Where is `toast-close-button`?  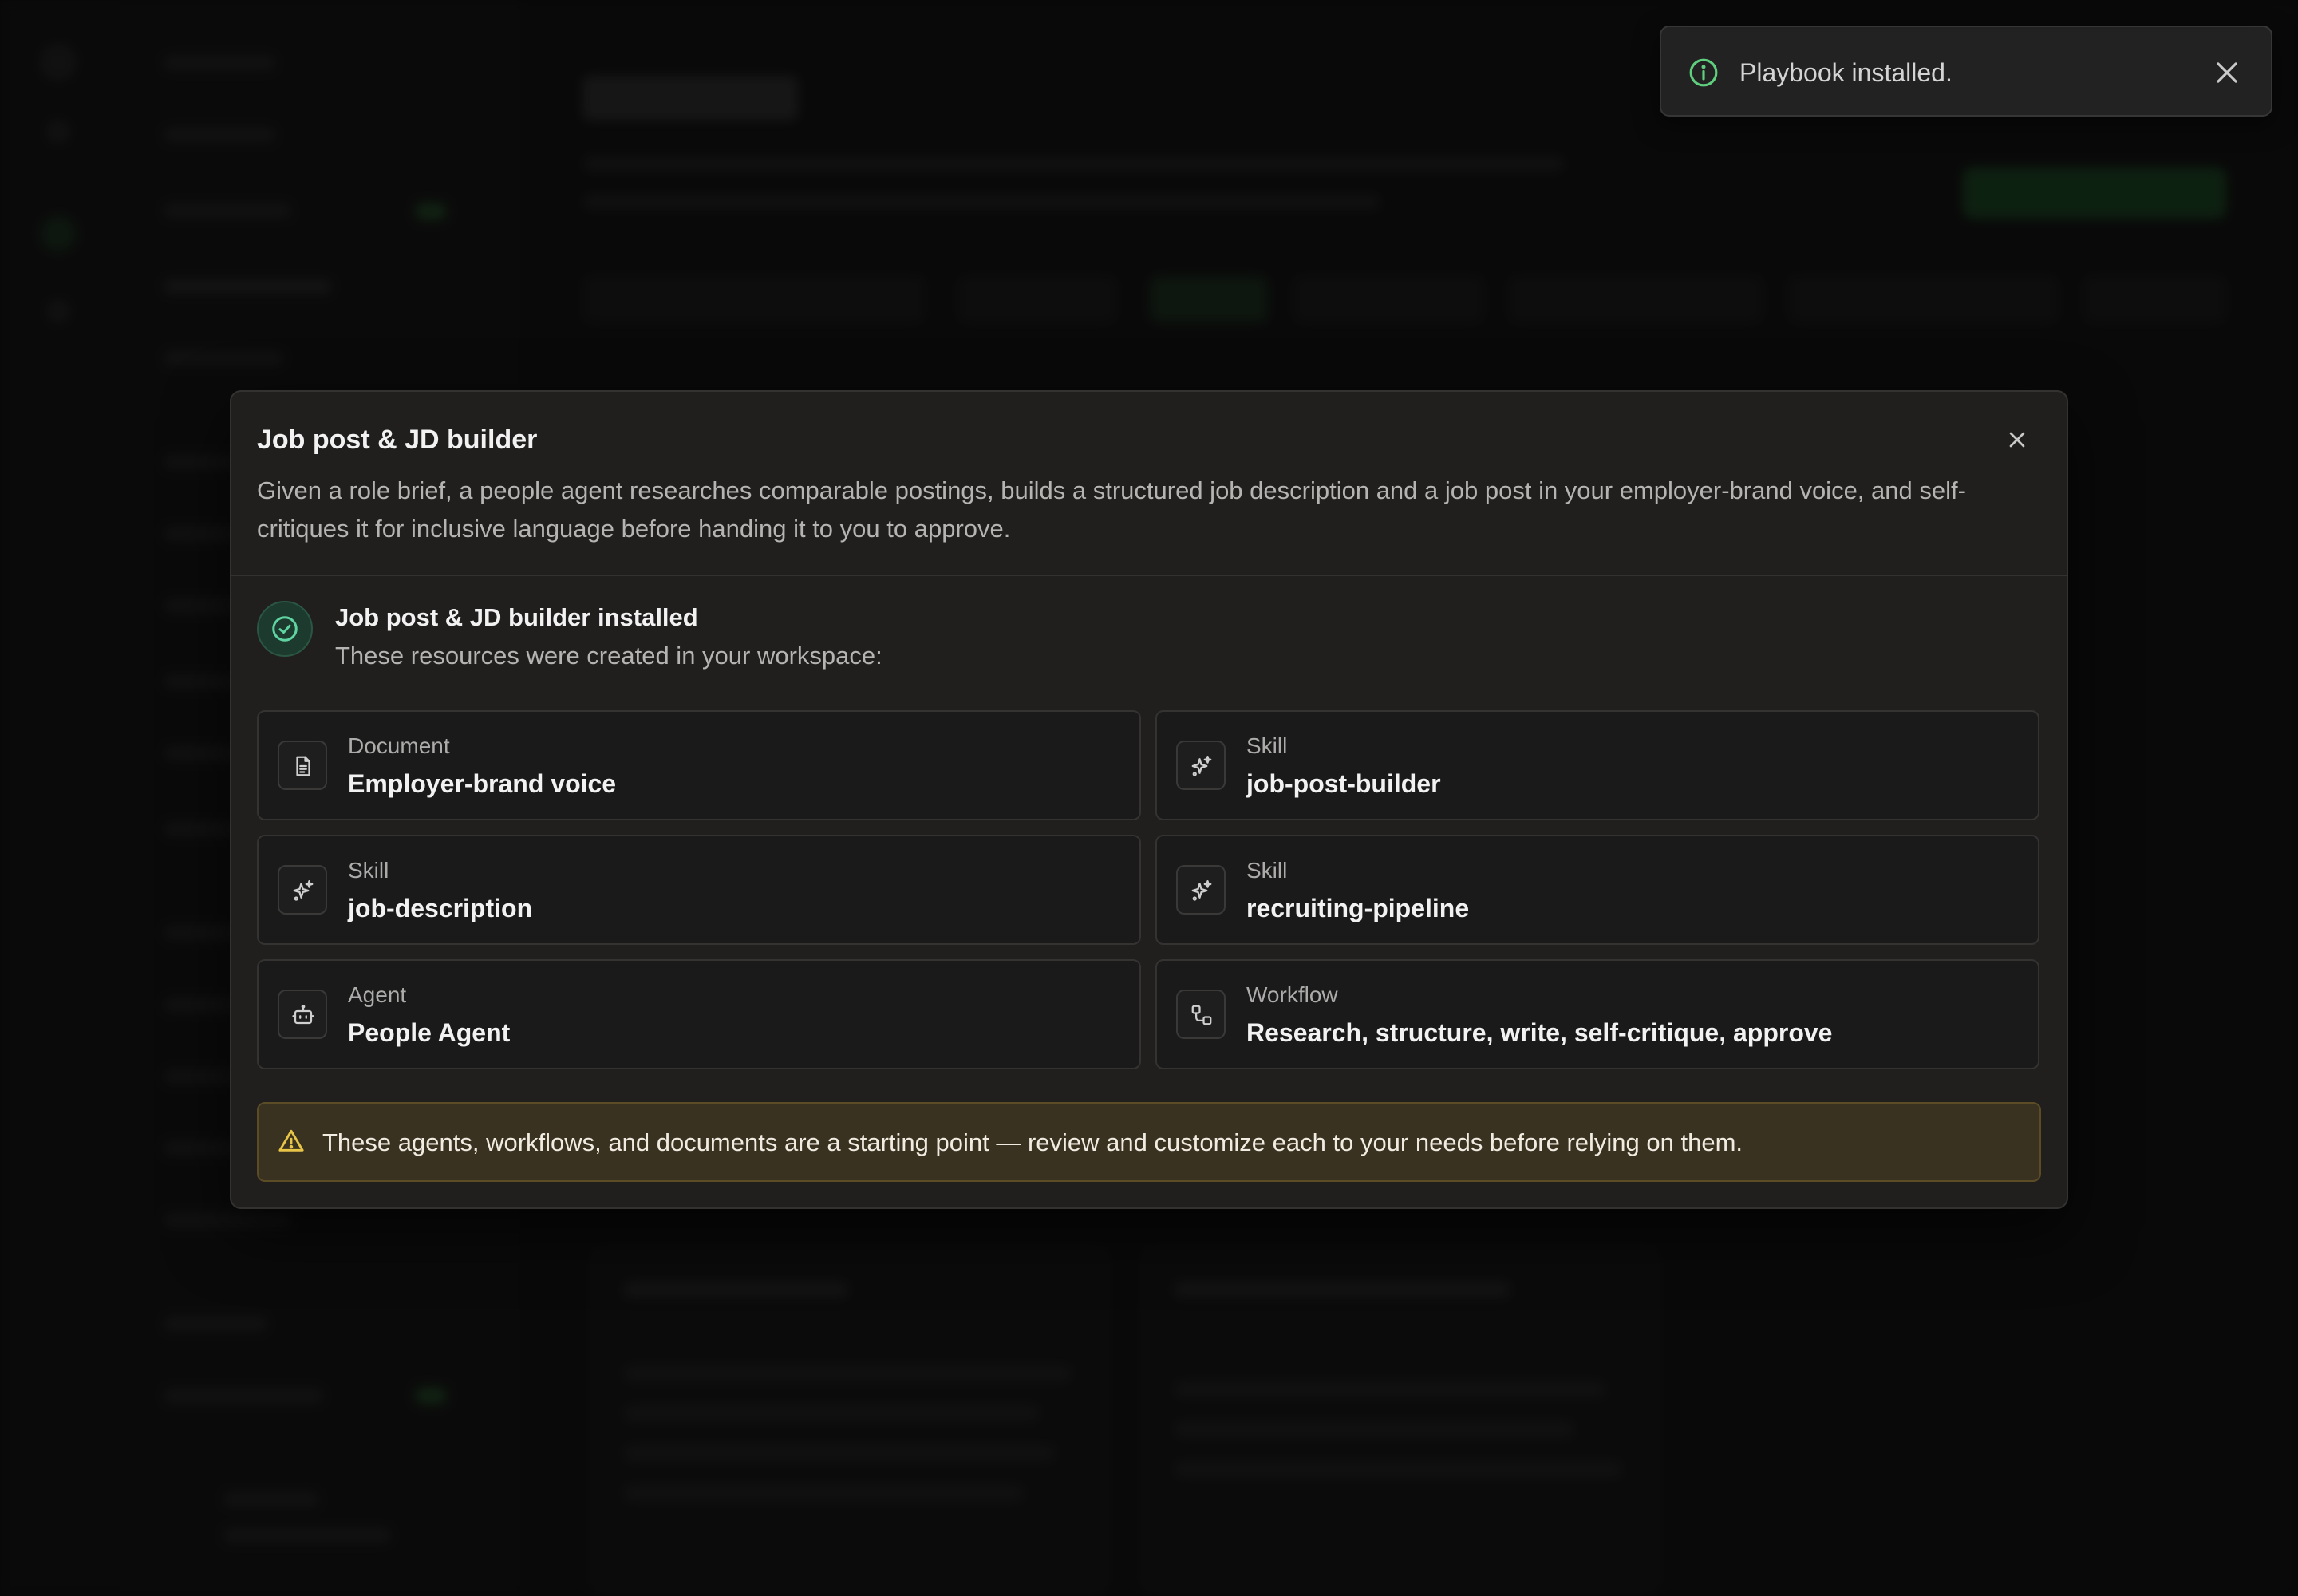 toast-close-button is located at coordinates (2227, 72).